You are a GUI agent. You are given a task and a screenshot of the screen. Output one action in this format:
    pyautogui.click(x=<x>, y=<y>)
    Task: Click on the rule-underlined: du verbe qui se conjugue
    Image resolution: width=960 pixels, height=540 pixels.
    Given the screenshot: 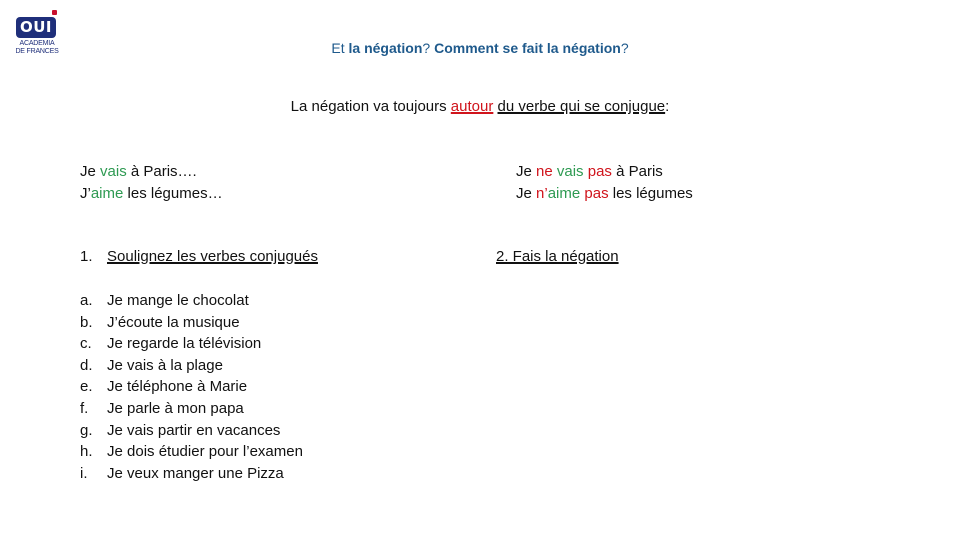 What is the action you would take?
    pyautogui.click(x=581, y=106)
    